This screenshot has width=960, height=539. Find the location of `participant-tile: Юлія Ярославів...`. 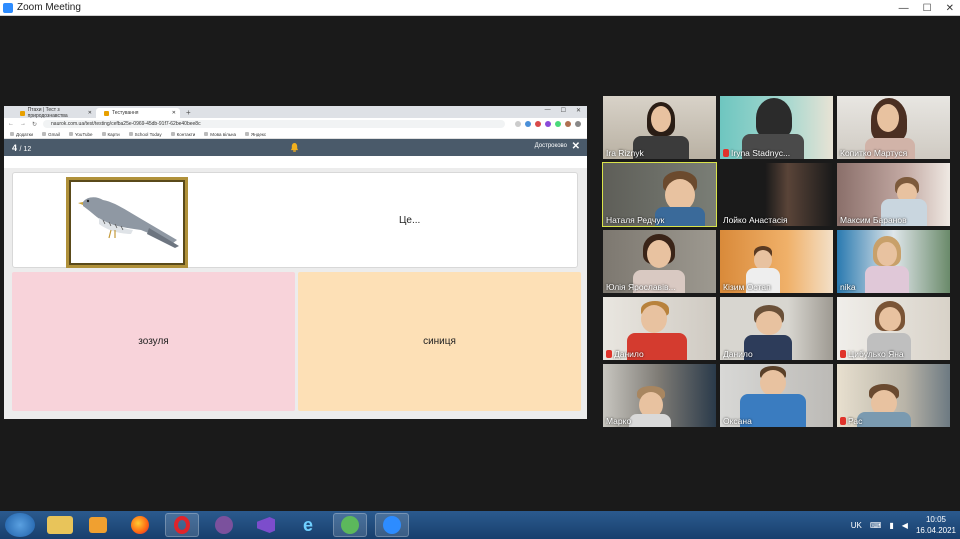

participant-tile: Юлія Ярославів... is located at coordinates (659, 261).